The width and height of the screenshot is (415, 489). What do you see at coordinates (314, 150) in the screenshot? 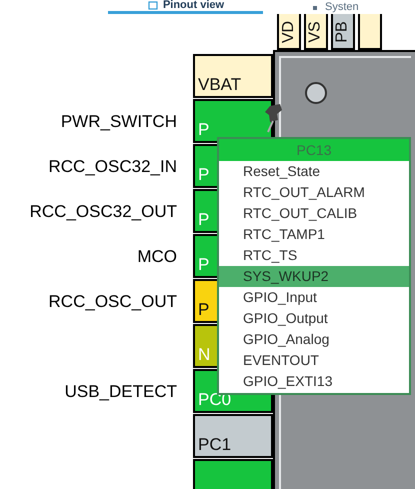
I see `menu-title: PC13` at bounding box center [314, 150].